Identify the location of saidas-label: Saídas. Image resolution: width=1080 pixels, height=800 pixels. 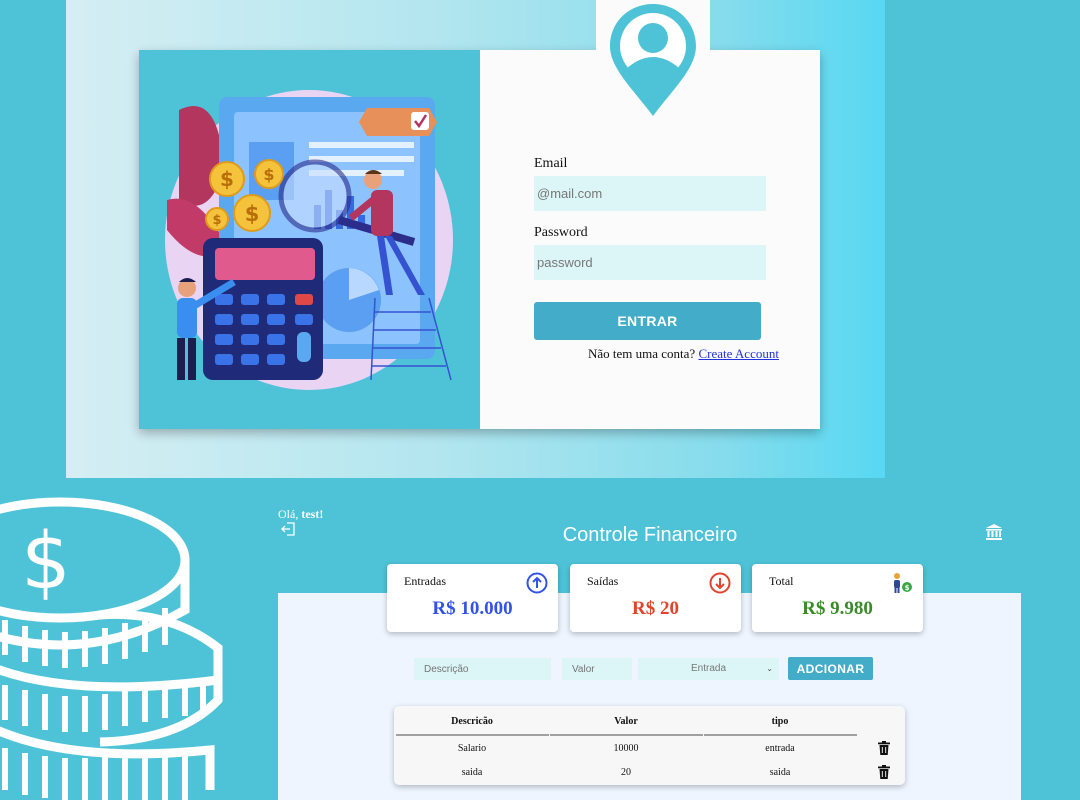
(603, 581).